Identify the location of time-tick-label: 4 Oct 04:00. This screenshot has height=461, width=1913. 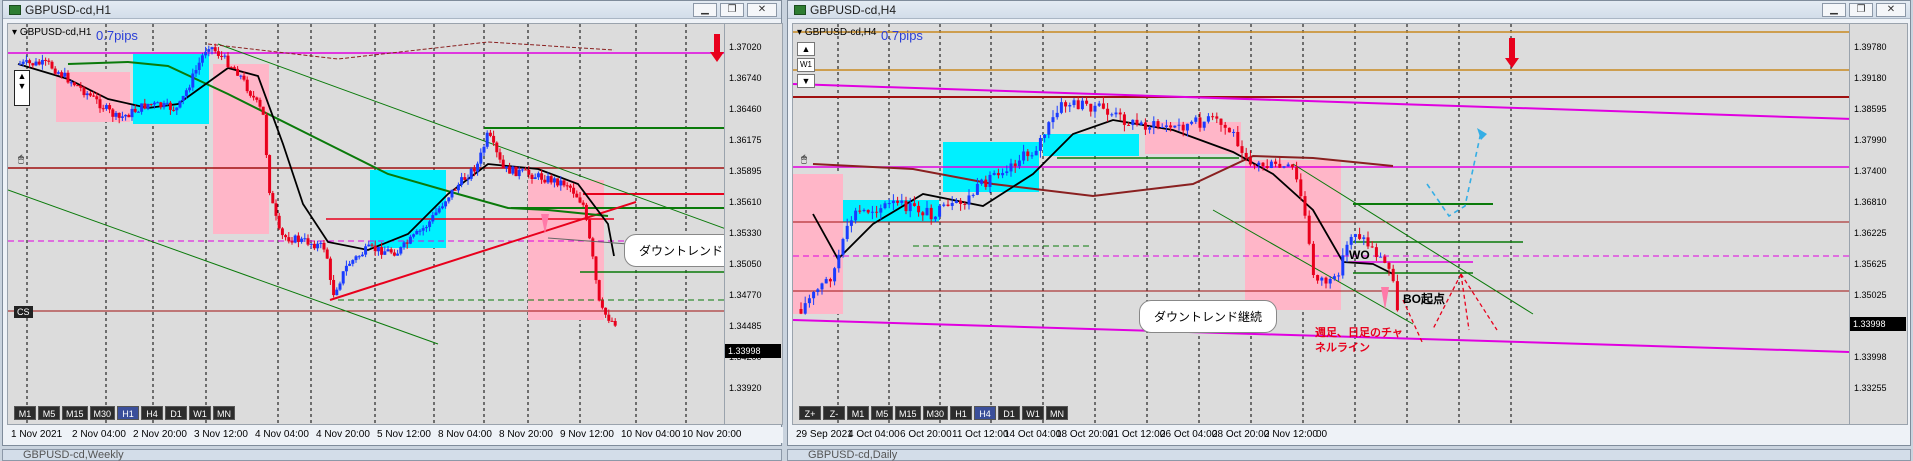
(874, 434).